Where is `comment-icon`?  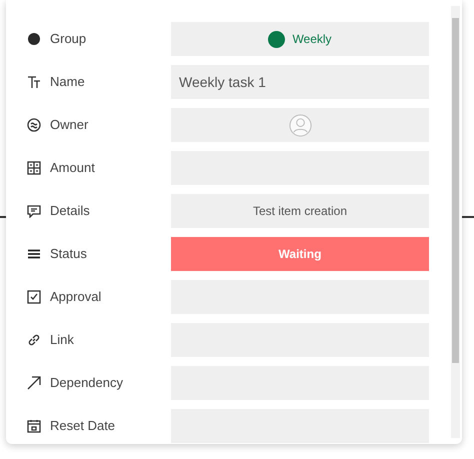 comment-icon is located at coordinates (34, 211).